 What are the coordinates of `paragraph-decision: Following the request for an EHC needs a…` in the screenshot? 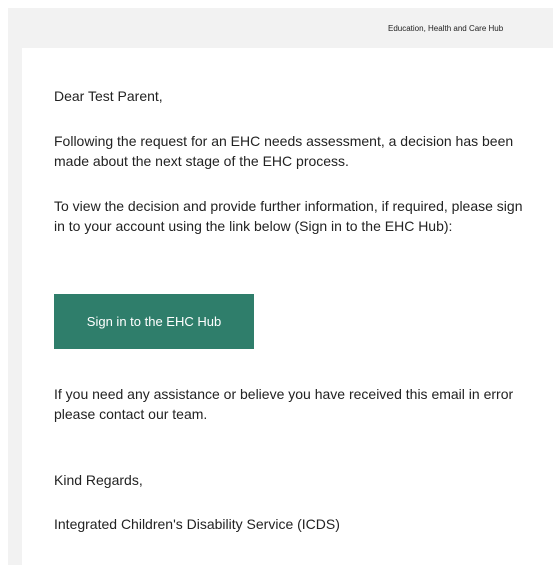 It's located at (284, 151).